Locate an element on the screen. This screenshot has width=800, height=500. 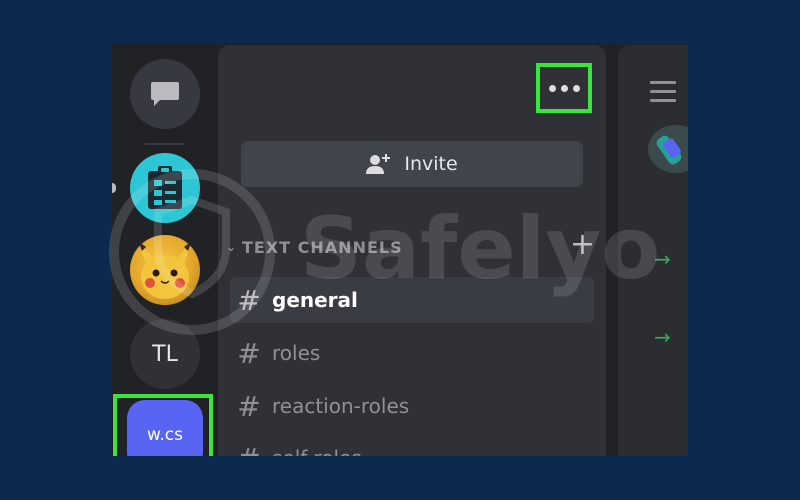
channel-self-roles: # self-roles is located at coordinates (412, 446).